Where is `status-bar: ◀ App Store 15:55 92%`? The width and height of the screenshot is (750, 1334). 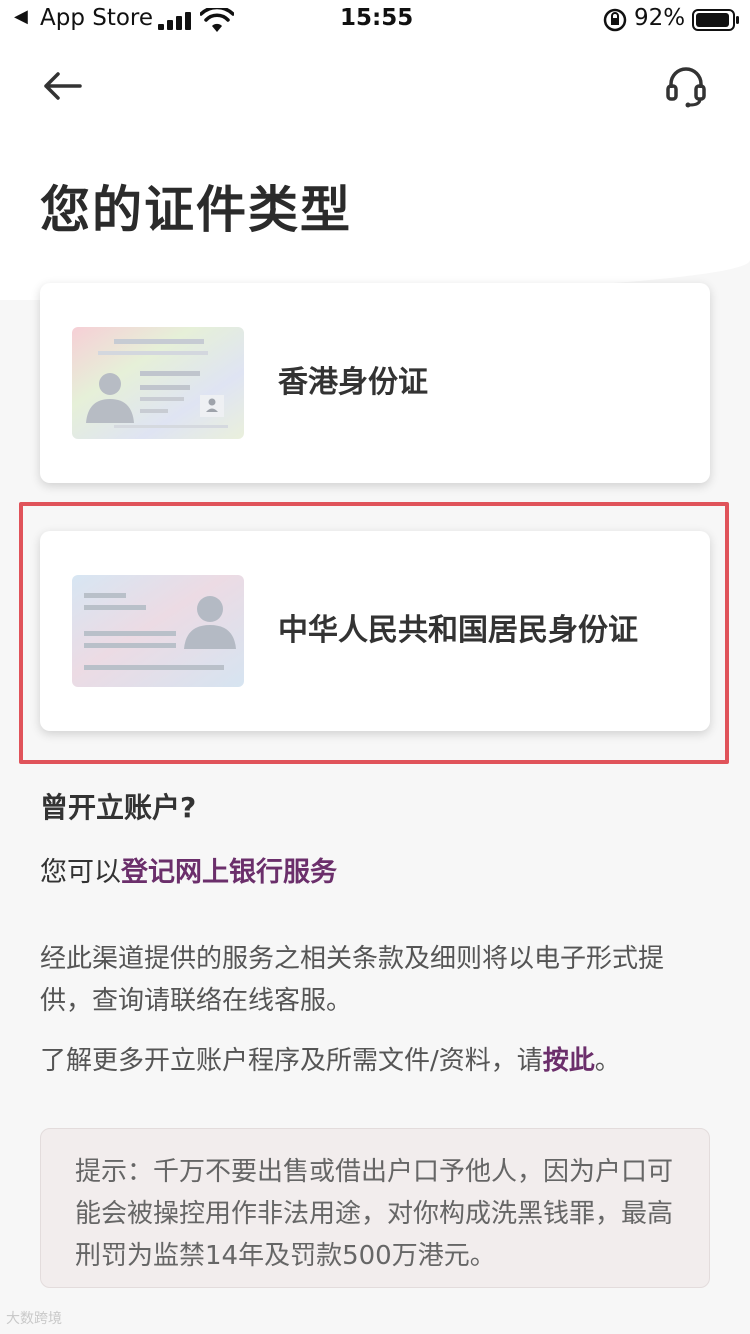 status-bar: ◀ App Store 15:55 92% is located at coordinates (375, 20).